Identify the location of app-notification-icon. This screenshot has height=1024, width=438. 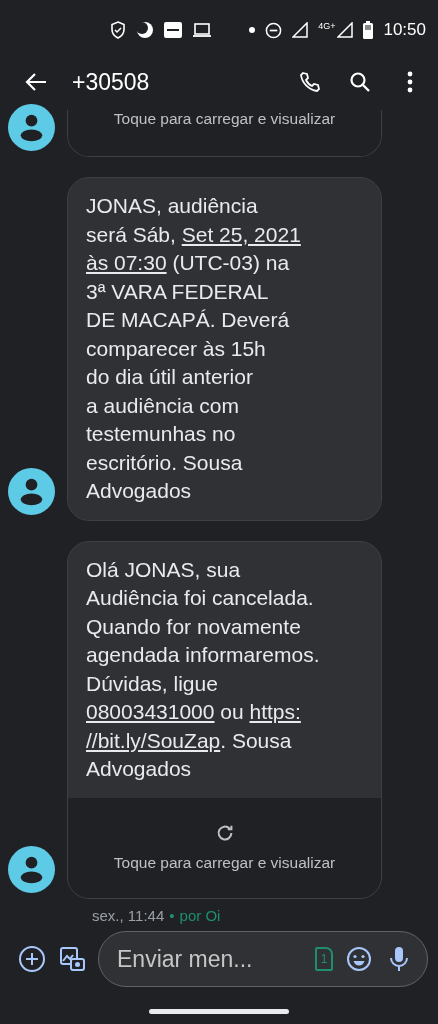
(173, 30).